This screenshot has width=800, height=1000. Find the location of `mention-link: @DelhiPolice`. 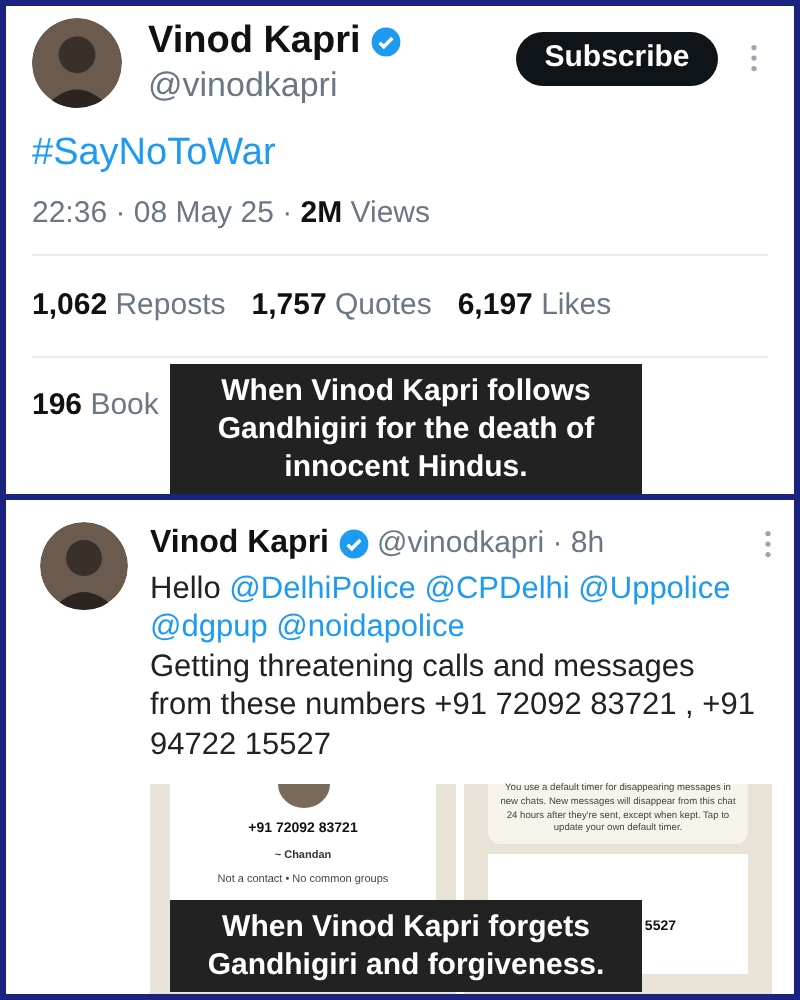

mention-link: @DelhiPolice is located at coordinates (322, 588).